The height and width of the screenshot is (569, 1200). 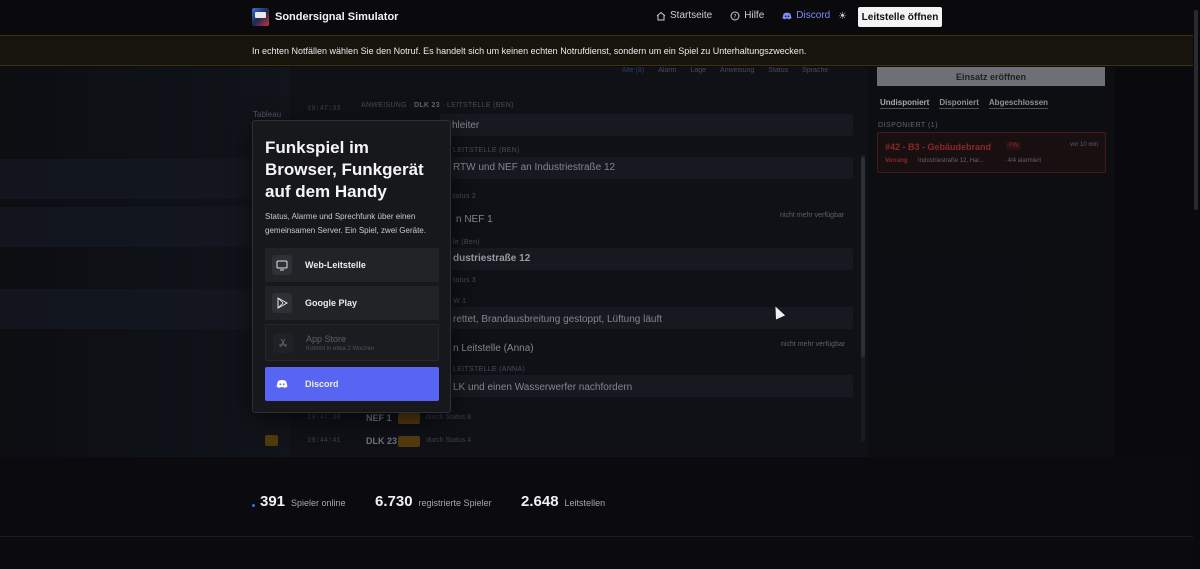 I want to click on google-play-label: Google Play, so click(x=331, y=303).